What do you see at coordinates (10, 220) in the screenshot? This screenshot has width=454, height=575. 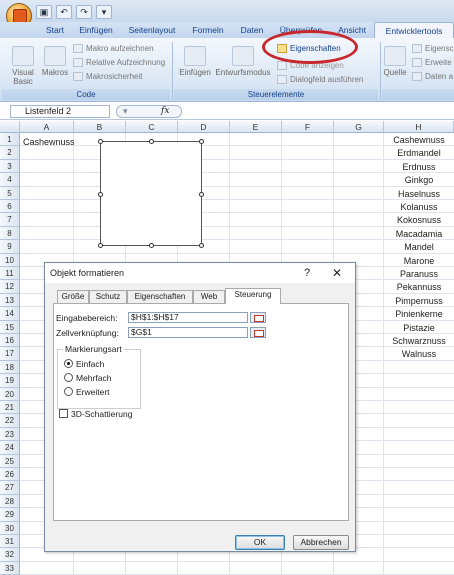 I see `row-header-7: 7` at bounding box center [10, 220].